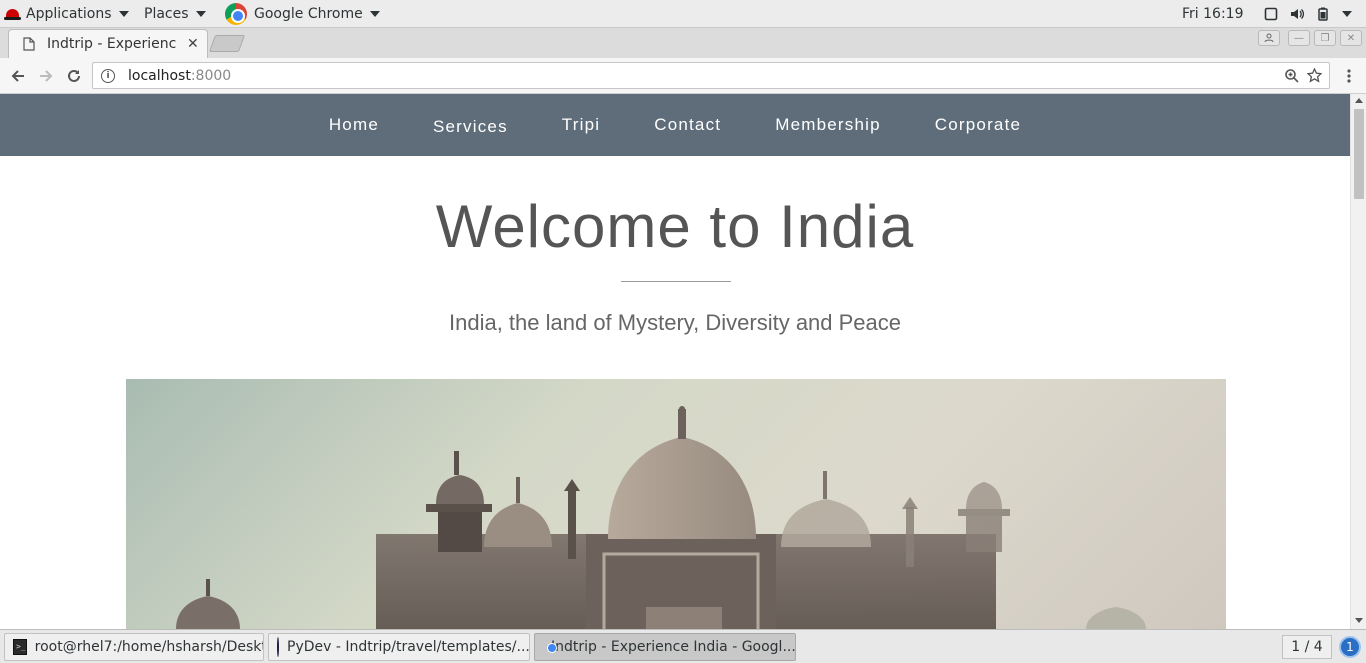  Describe the element at coordinates (683, 43) in the screenshot. I see `tab-strip: Indtrip - Experience India ✕ — ❐ ✕` at that location.